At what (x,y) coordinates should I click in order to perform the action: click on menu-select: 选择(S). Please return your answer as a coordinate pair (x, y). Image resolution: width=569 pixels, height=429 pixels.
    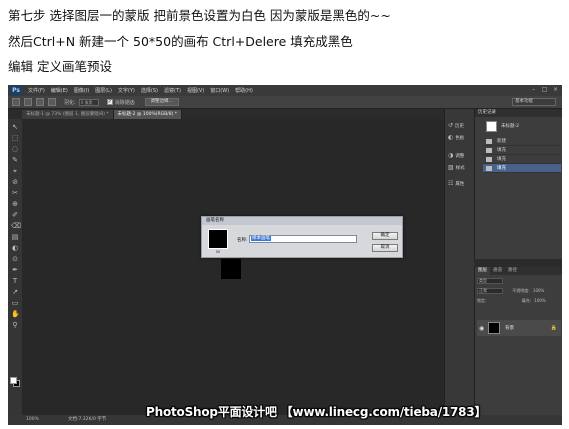
    Looking at the image, I should click on (149, 90).